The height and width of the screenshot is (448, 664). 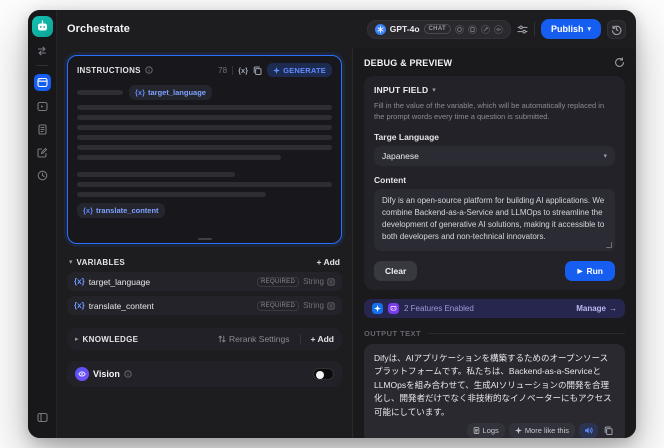 What do you see at coordinates (346, 29) in the screenshot?
I see `top-bar: Orchestrate GPT-4o CHAT Publish ▾` at bounding box center [346, 29].